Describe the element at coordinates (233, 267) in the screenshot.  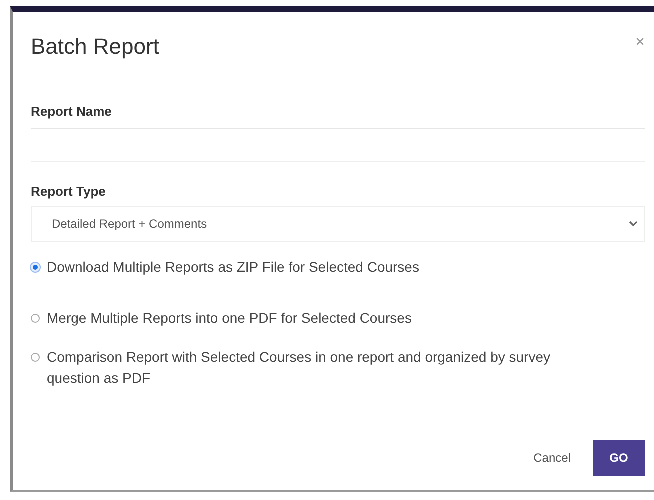
I see `option-label: Download Multiple Reports as ZIP File for Selected Courses` at that location.